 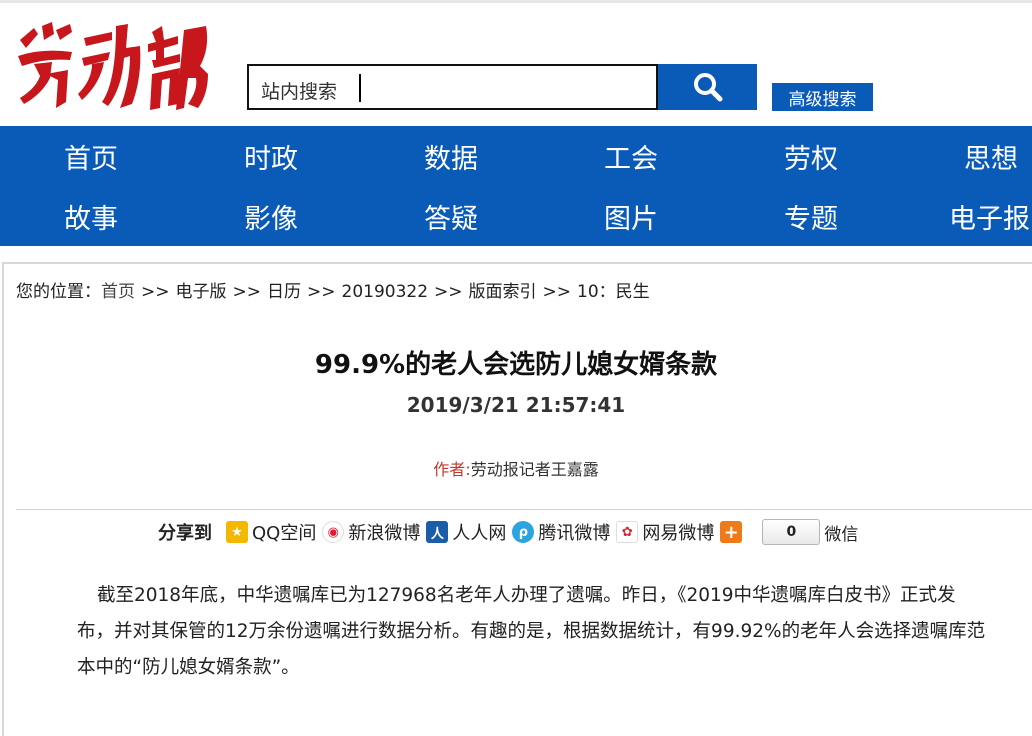 I want to click on share-renren: 人 人人网, so click(x=466, y=532).